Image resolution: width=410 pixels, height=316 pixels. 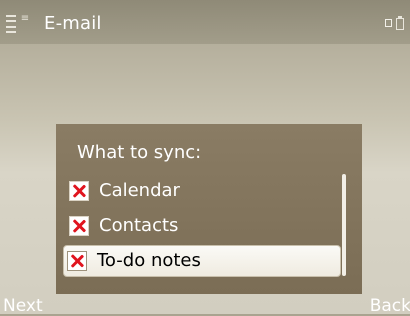 I want to click on dialog-title: What to sync:, so click(x=139, y=152).